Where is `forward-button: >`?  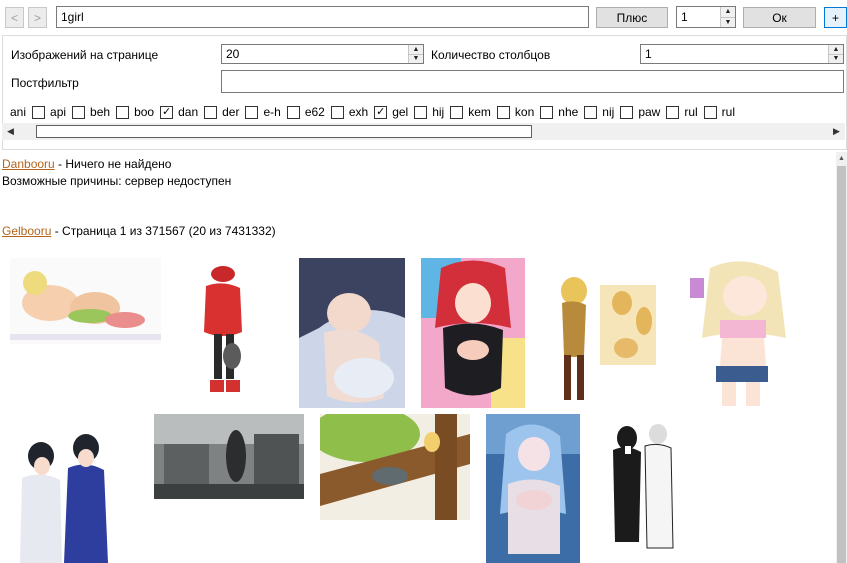
forward-button: > is located at coordinates (37, 17).